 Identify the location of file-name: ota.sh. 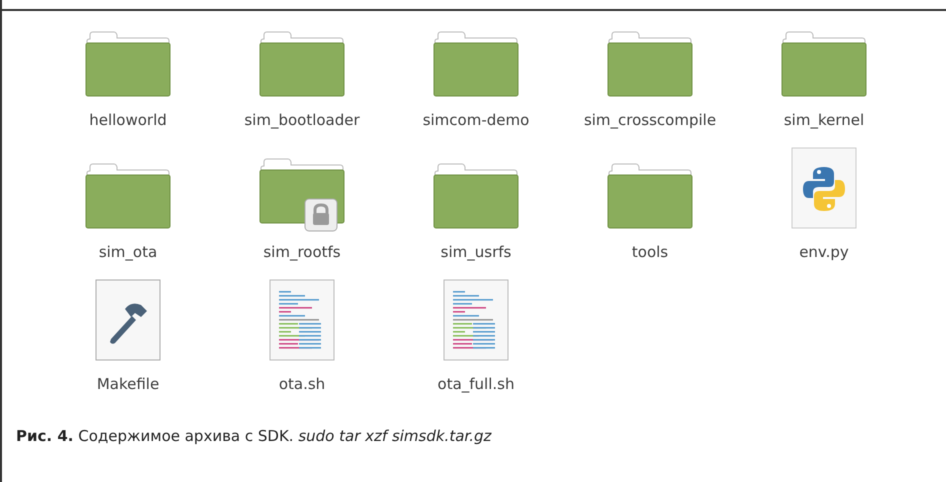
(302, 384).